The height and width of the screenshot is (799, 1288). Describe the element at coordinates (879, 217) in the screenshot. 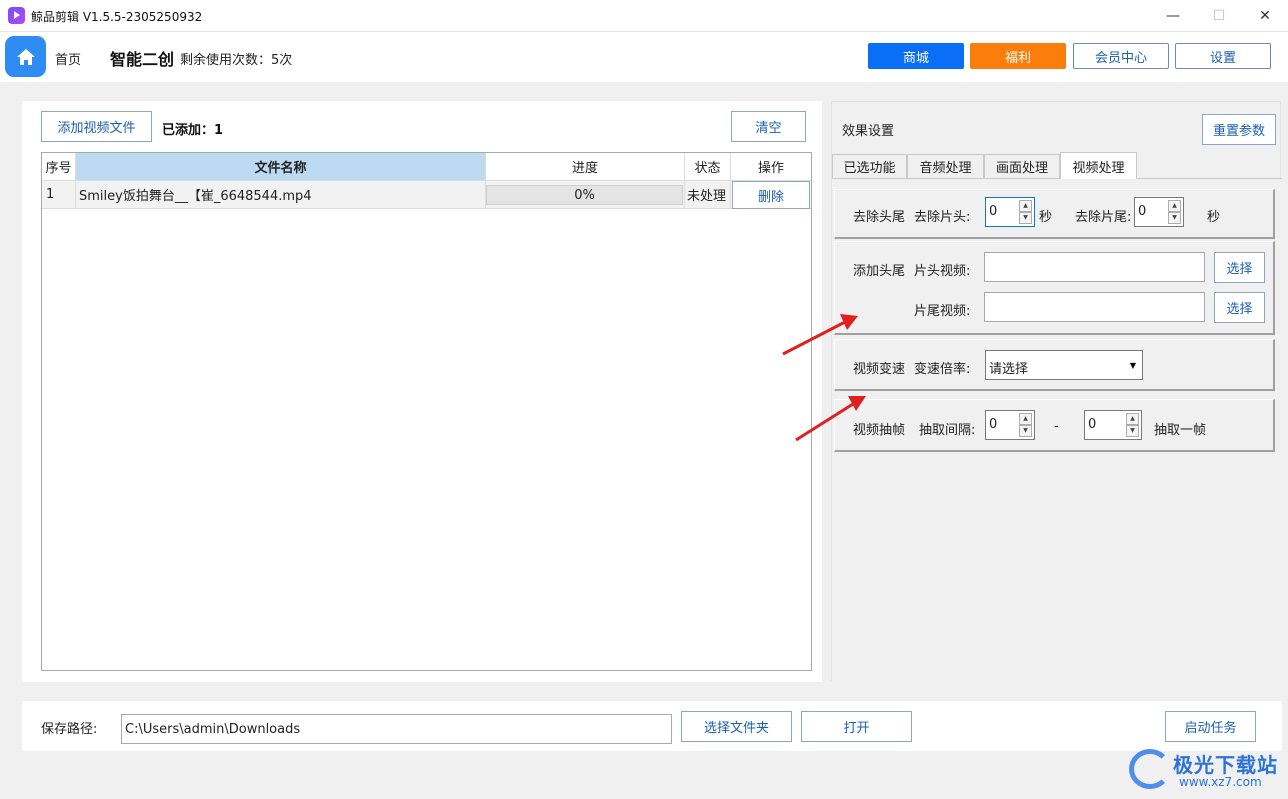

I see `trim-group-label: 去除头尾` at that location.